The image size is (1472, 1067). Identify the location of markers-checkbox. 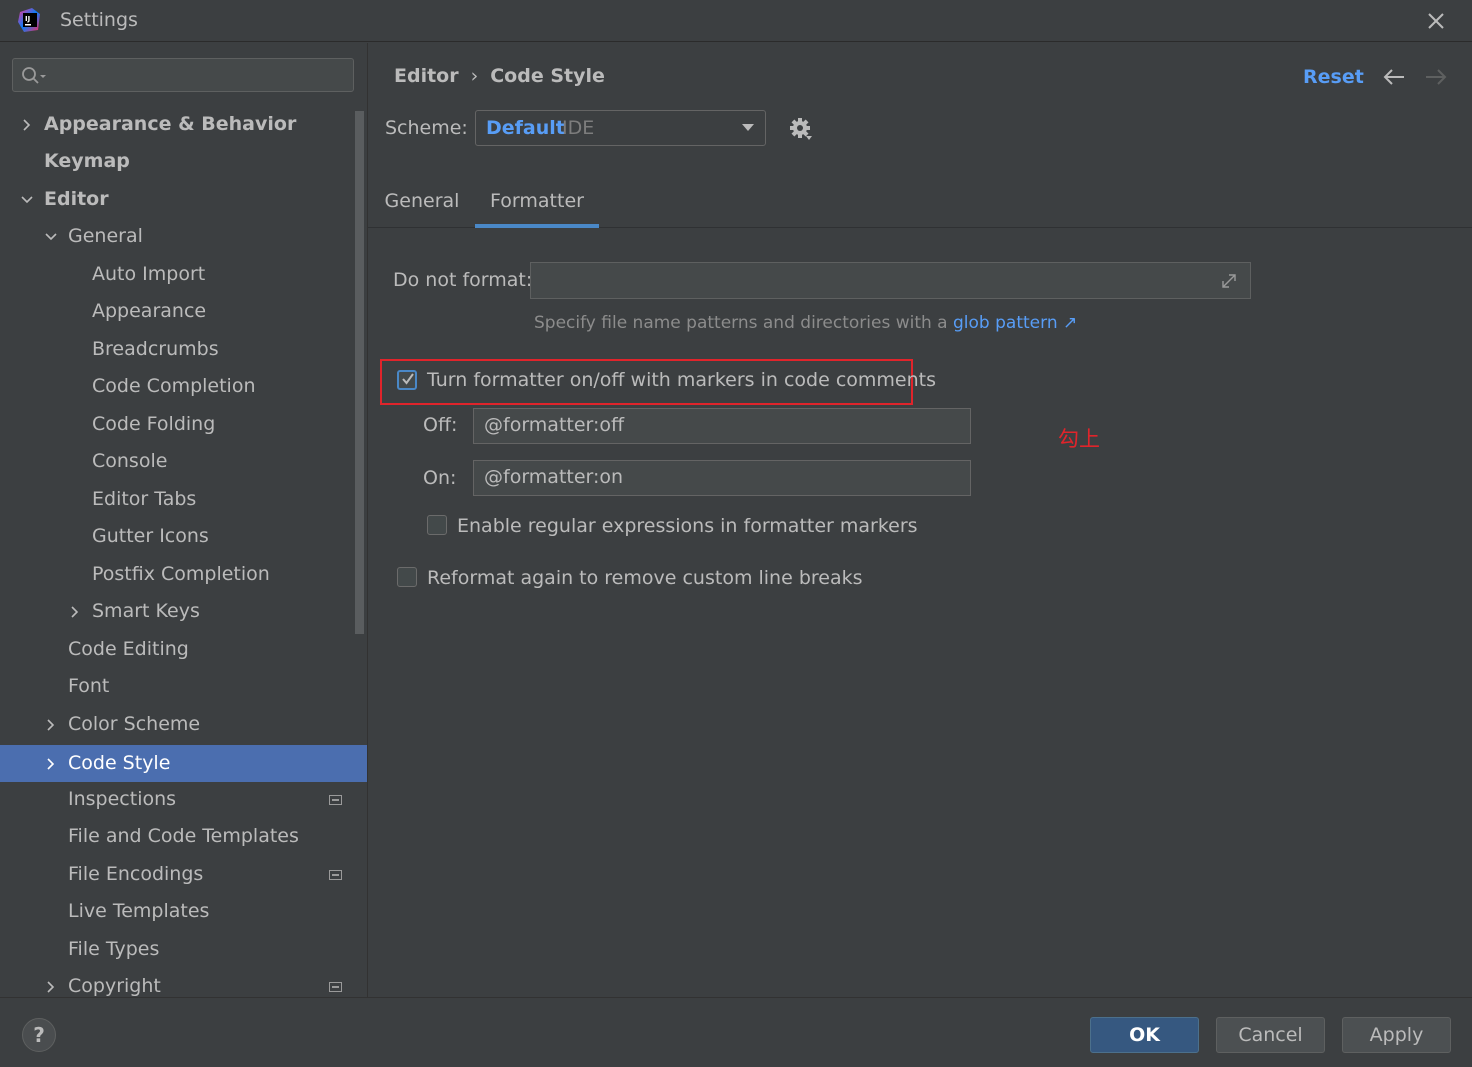
(407, 380).